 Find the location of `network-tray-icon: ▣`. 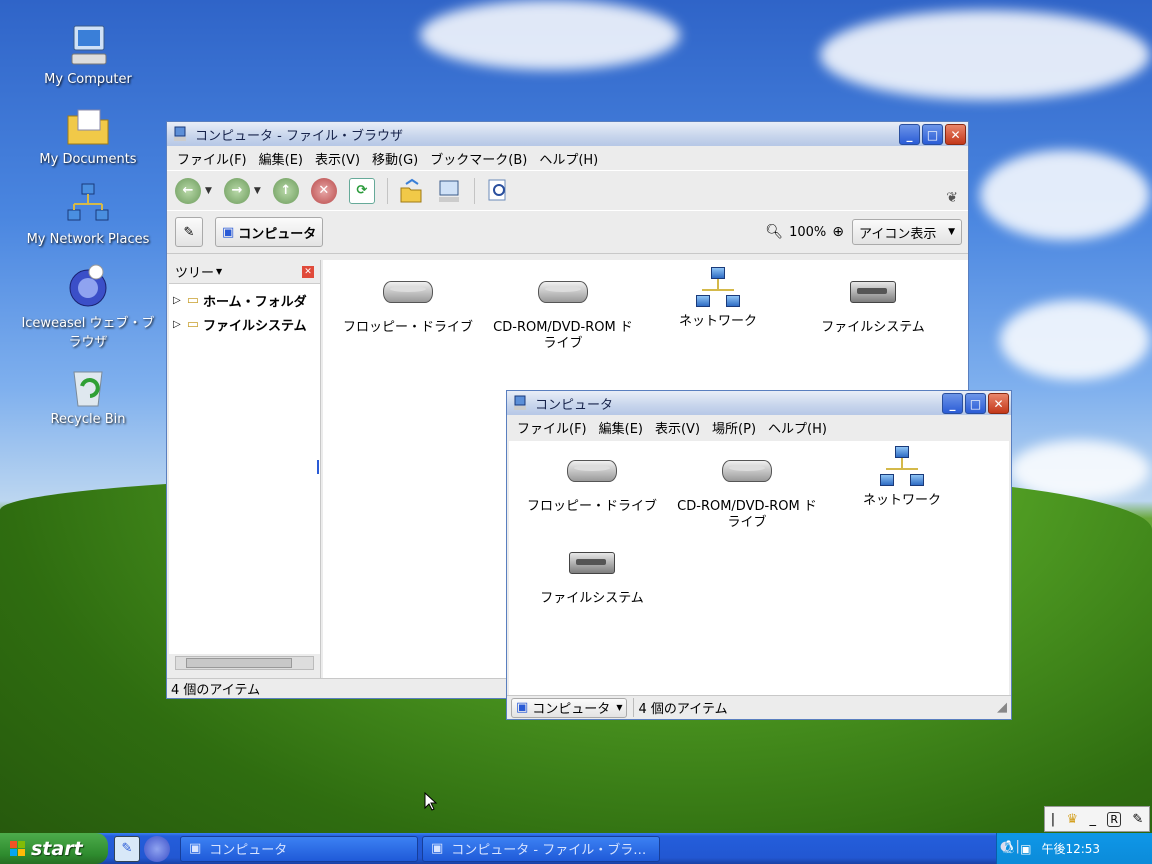

network-tray-icon: ▣ is located at coordinates (1025, 849).